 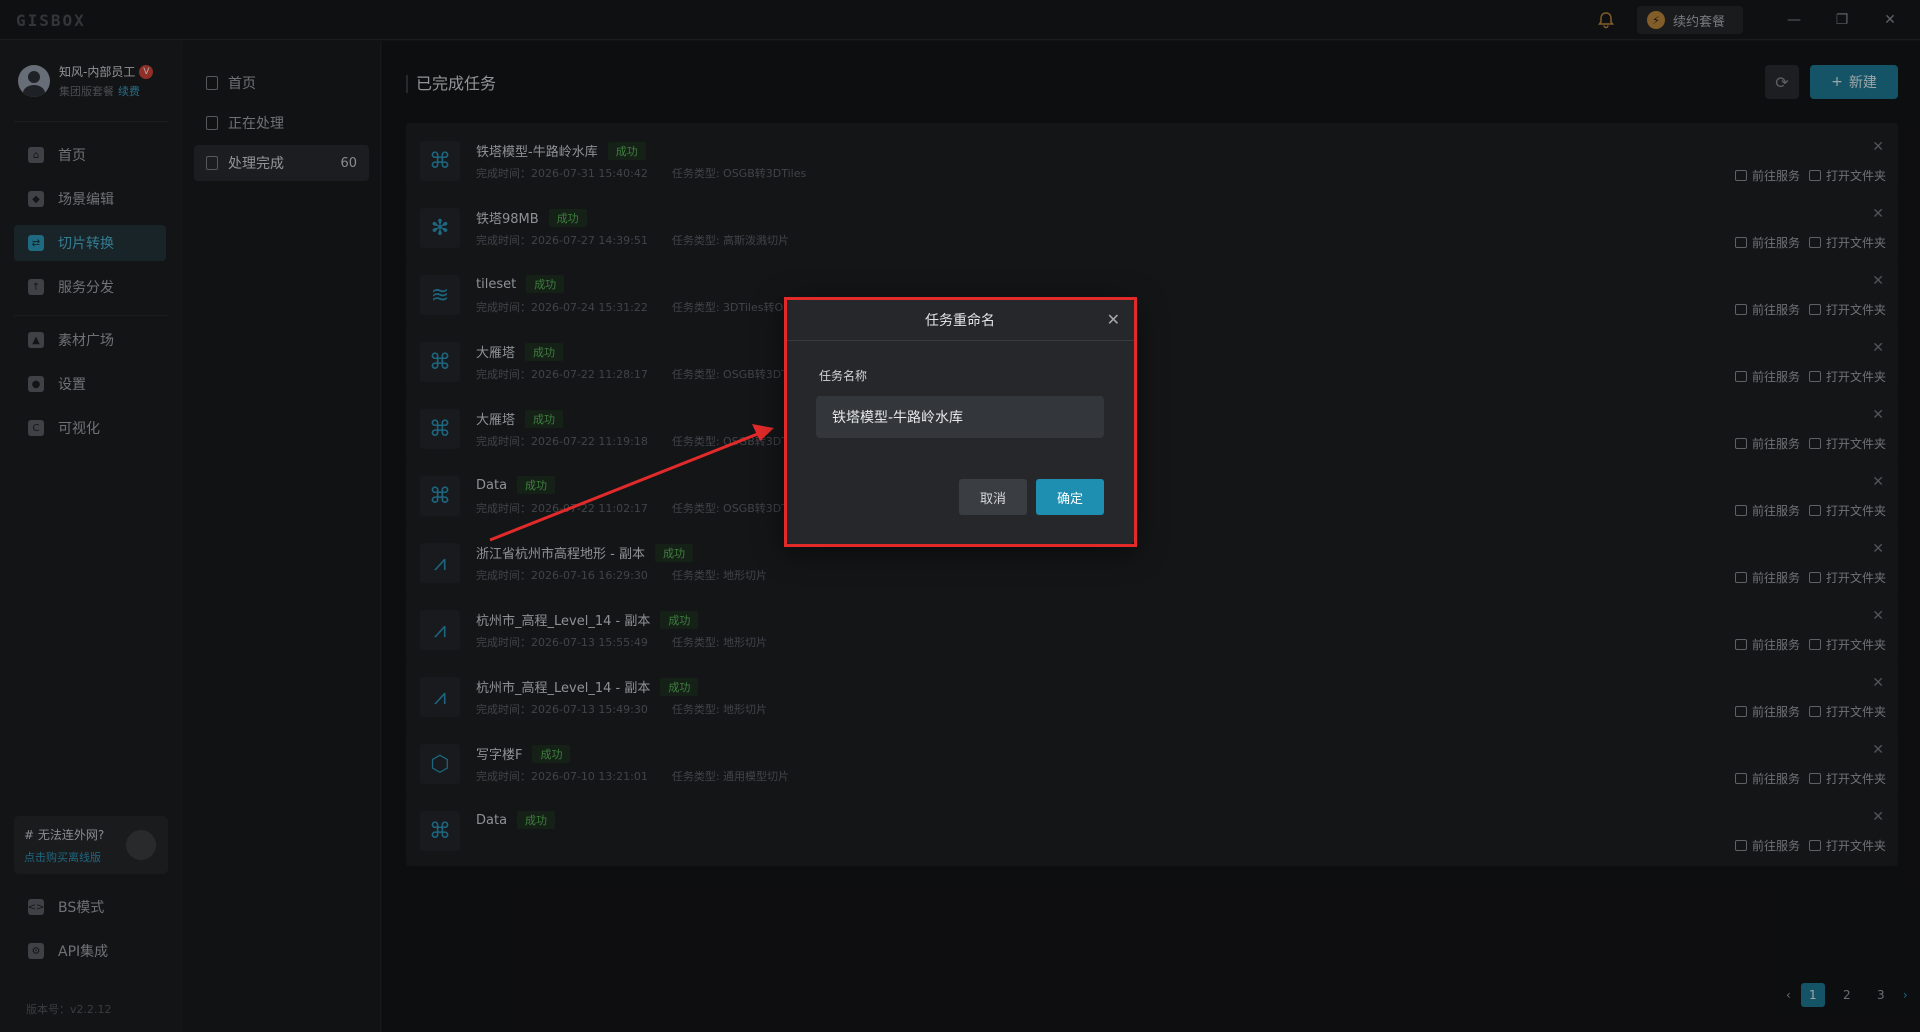 What do you see at coordinates (960, 422) in the screenshot?
I see `highlight-box` at bounding box center [960, 422].